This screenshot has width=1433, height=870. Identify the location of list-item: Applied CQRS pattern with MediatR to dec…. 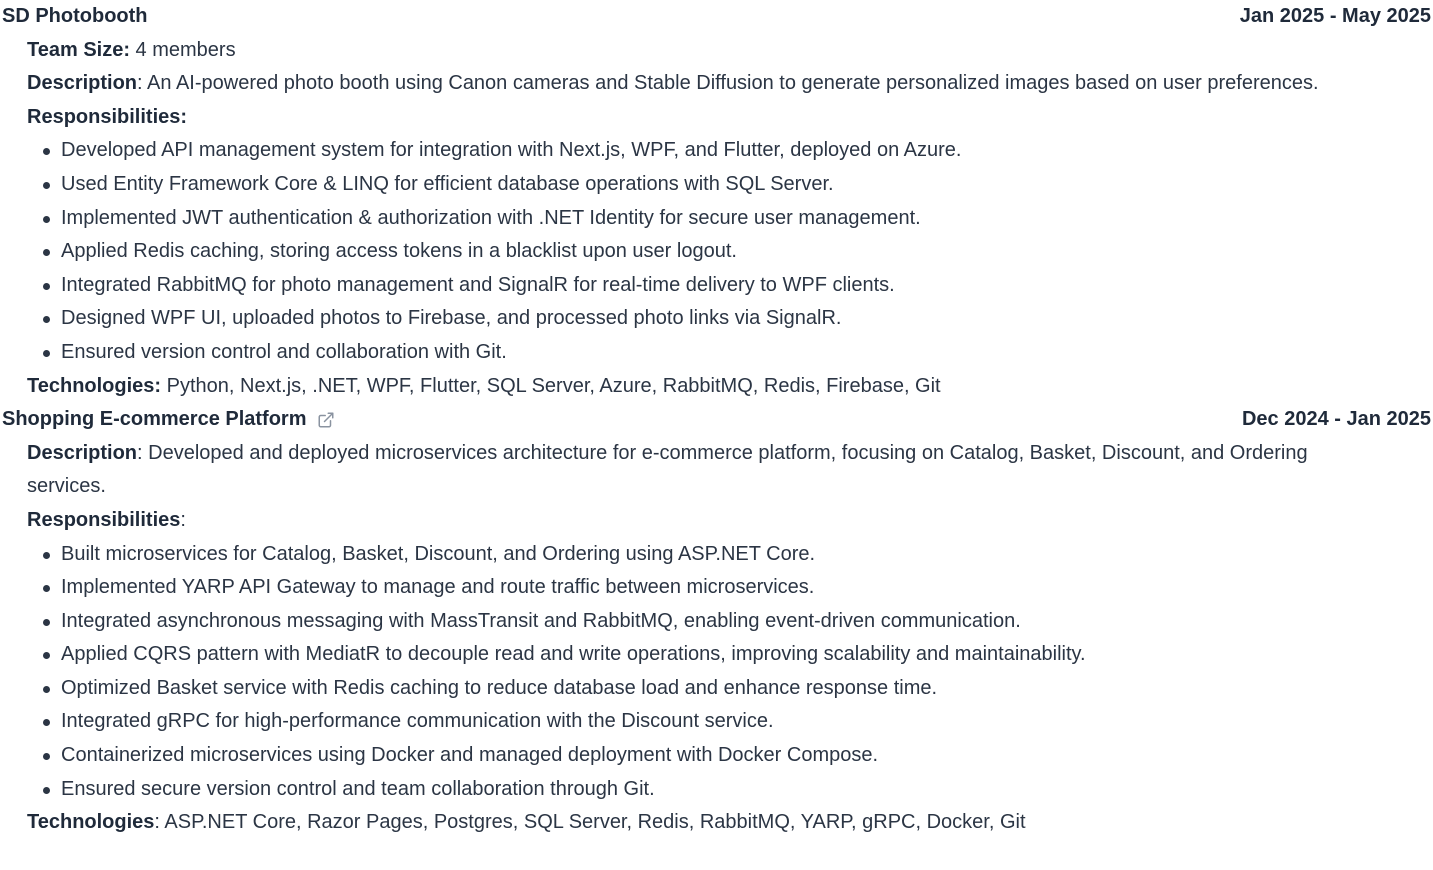
(738, 655).